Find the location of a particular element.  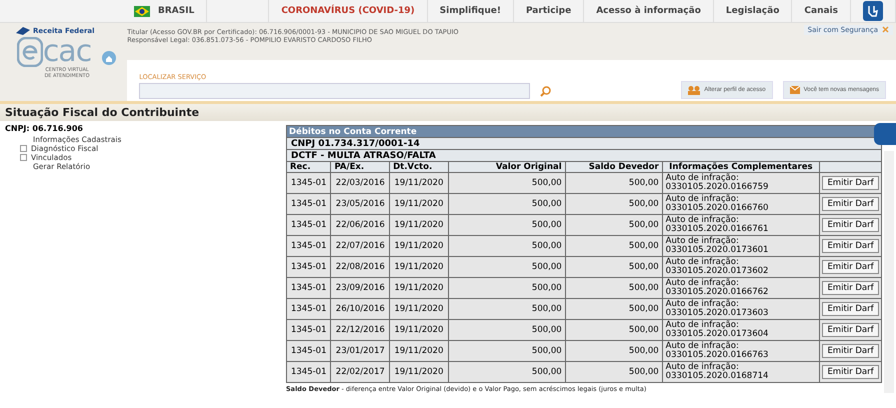

table-cell: Auto de infração: 0330105.2020.0173601 is located at coordinates (741, 246).